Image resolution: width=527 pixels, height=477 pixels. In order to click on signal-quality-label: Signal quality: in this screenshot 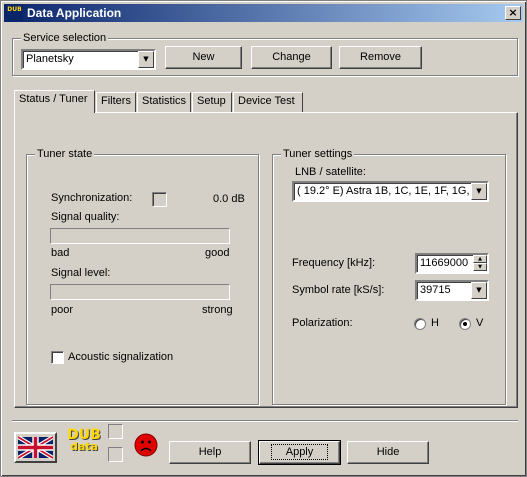, I will do `click(85, 217)`.